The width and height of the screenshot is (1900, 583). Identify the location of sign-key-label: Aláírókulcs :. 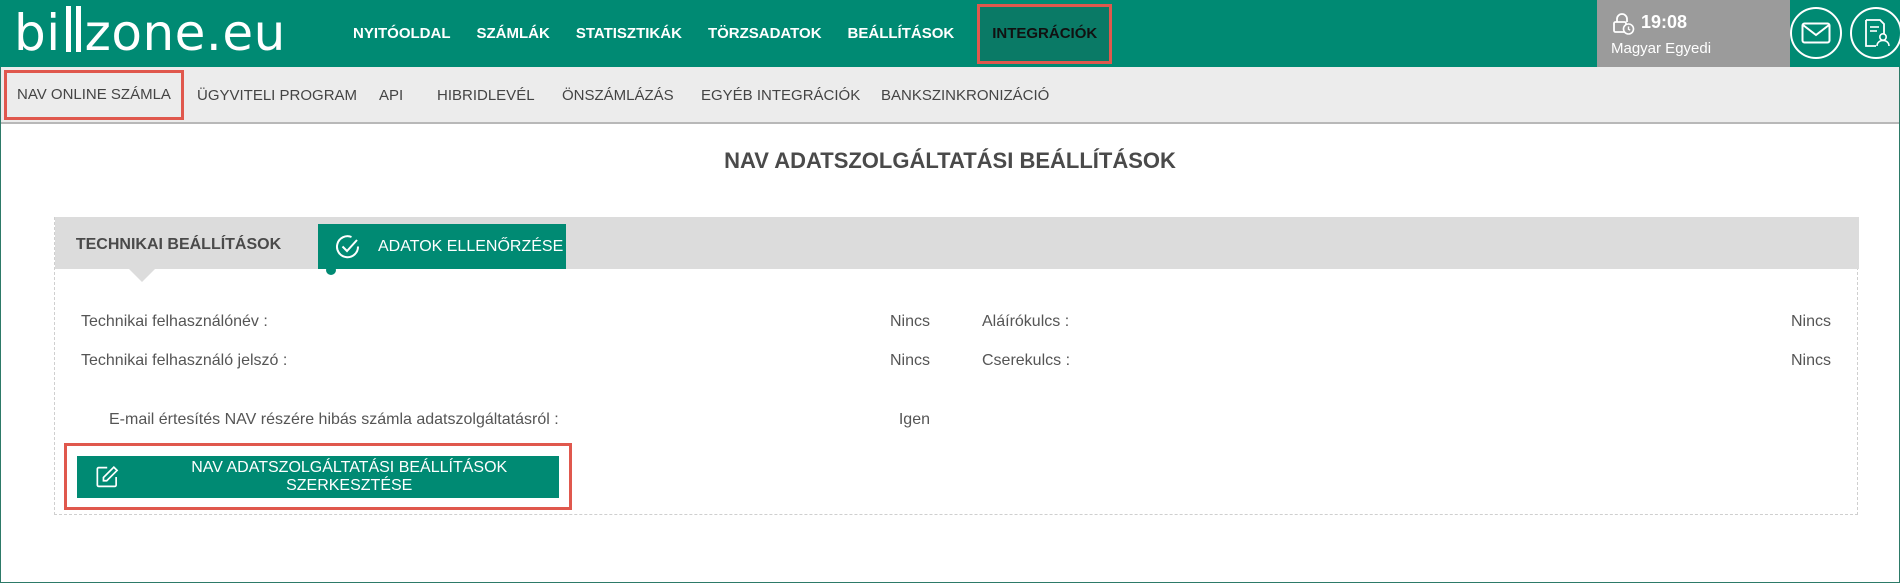
(1026, 321).